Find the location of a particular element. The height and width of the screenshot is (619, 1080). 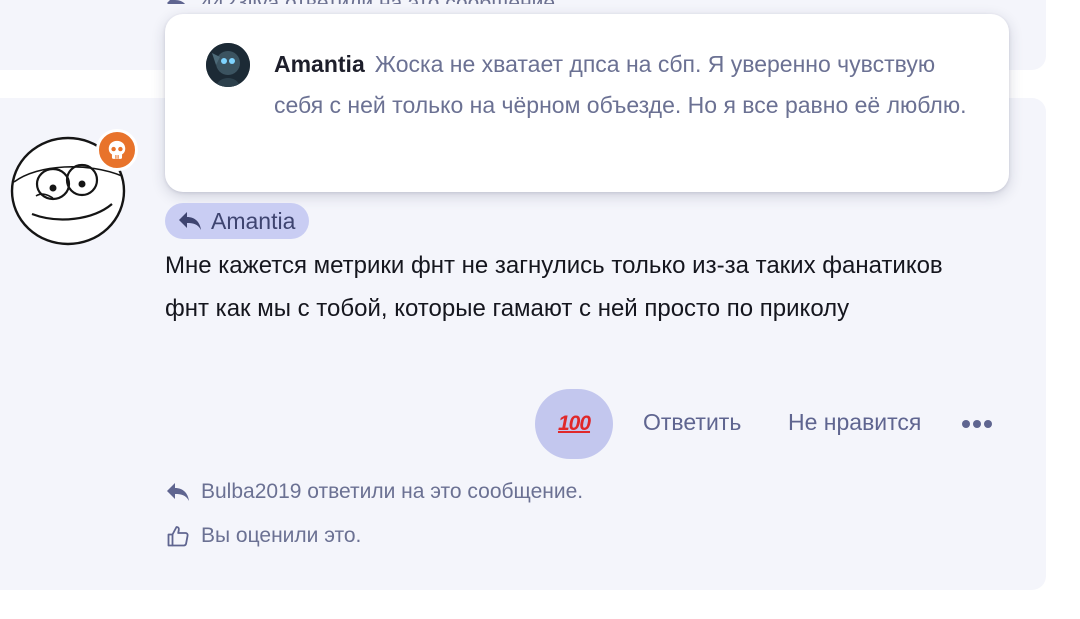

liked-notice-text: Вы оценили это. is located at coordinates (281, 535).